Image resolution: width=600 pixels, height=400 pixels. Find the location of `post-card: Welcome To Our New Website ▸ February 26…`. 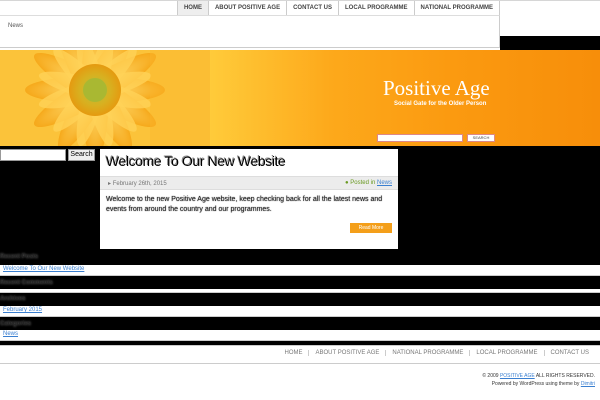

post-card: Welcome To Our New Website ▸ February 26… is located at coordinates (249, 199).